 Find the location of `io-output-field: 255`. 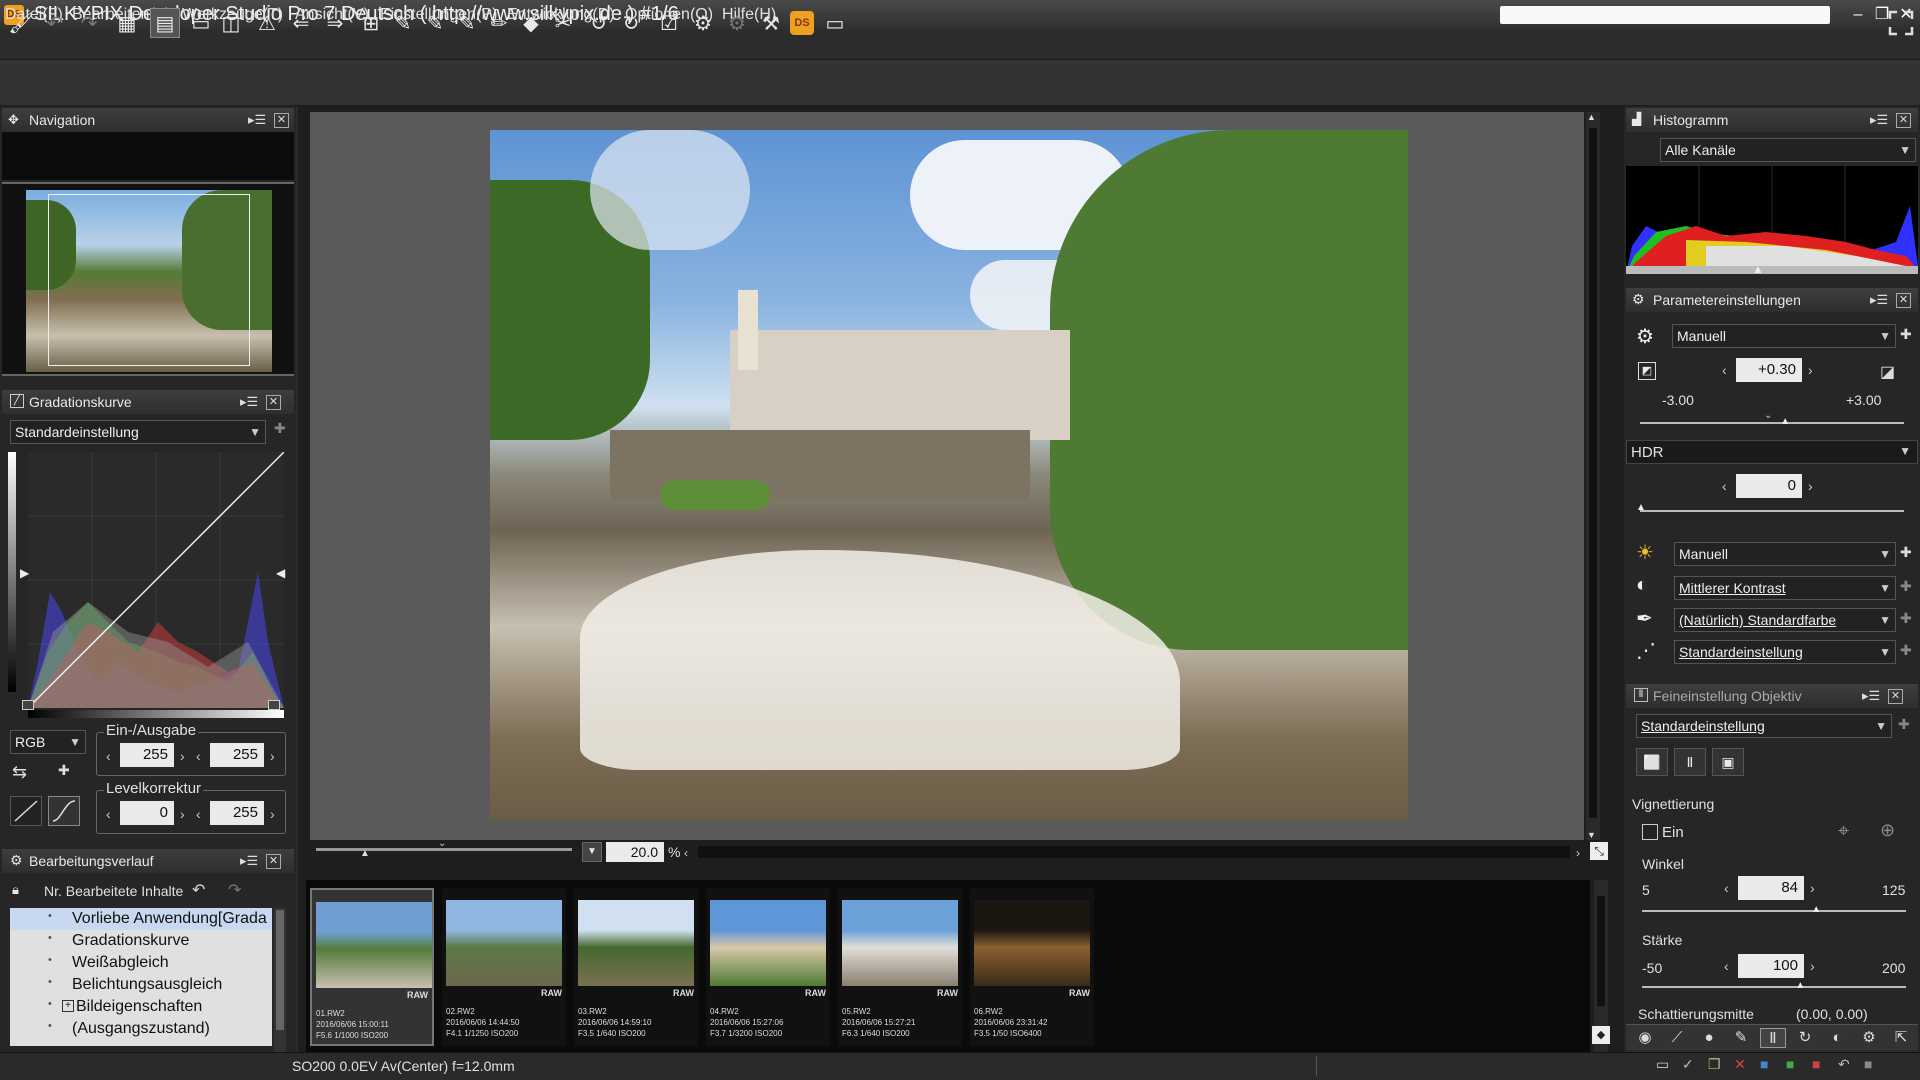

io-output-field: 255 is located at coordinates (237, 755).